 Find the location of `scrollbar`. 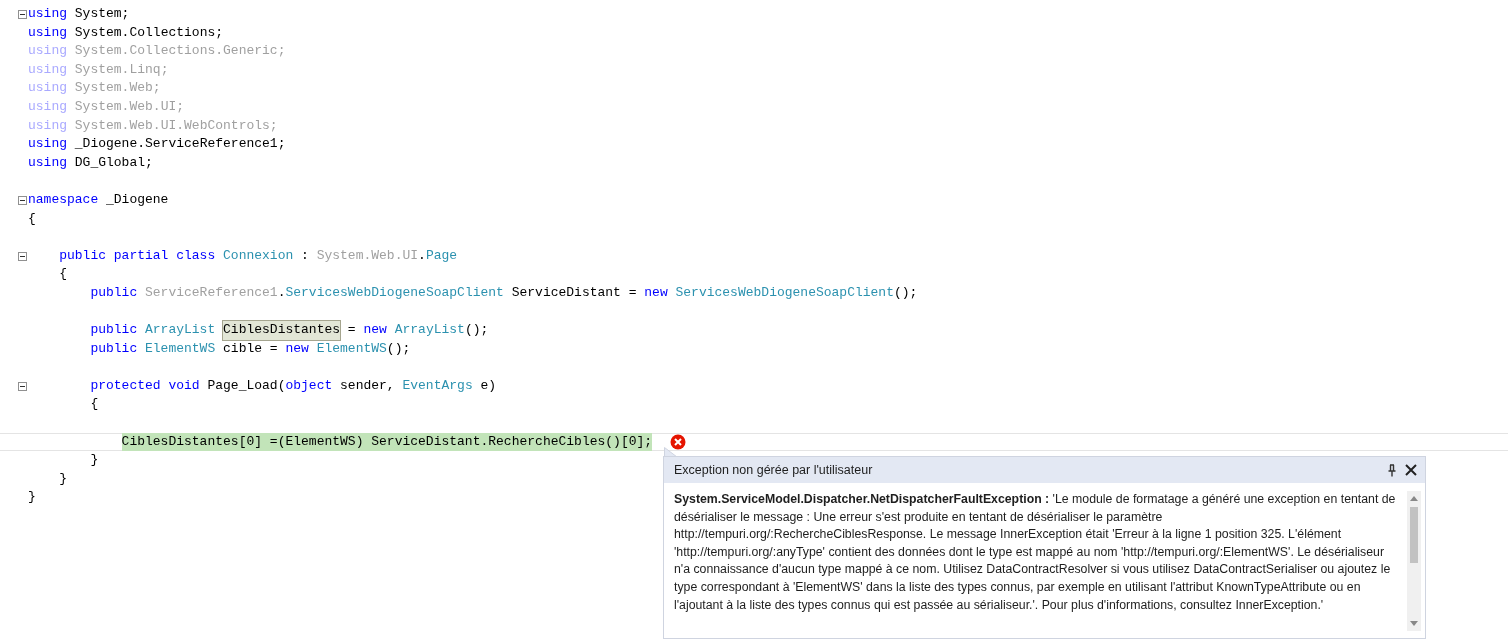

scrollbar is located at coordinates (1414, 561).